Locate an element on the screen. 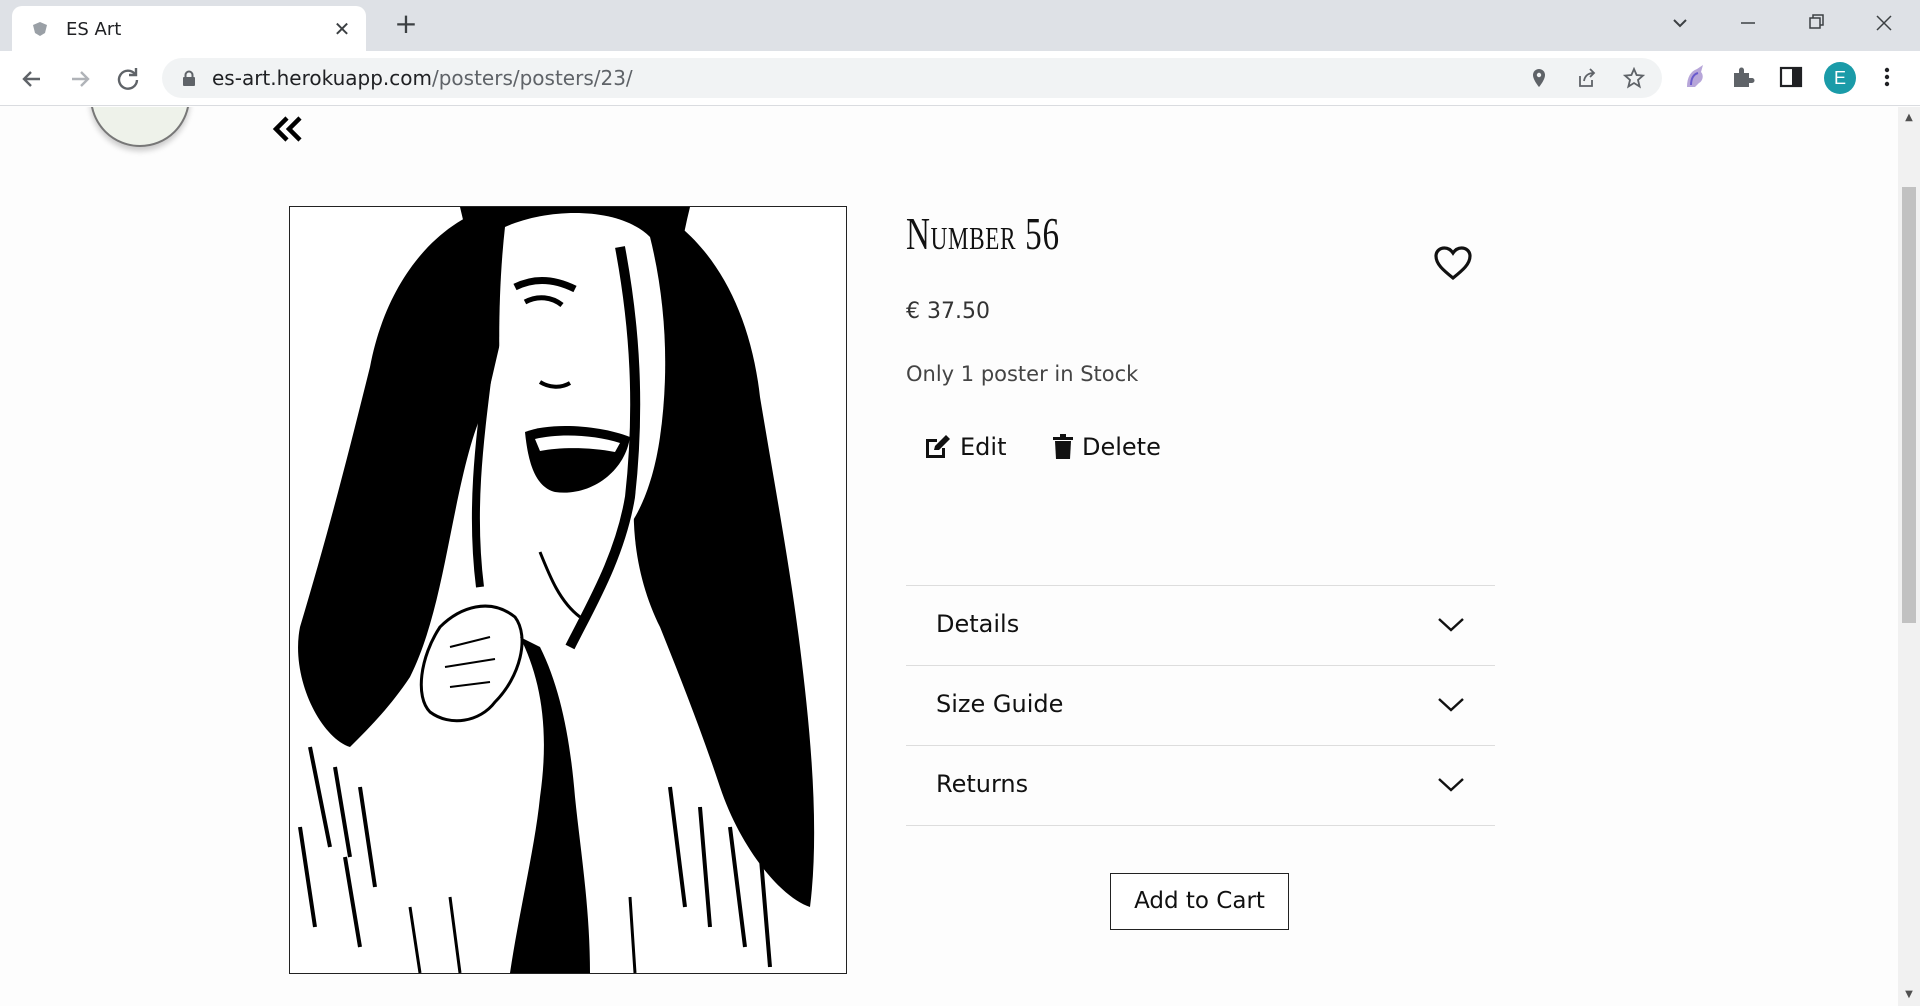 The image size is (1920, 1006). close-window-icon is located at coordinates (1884, 23).